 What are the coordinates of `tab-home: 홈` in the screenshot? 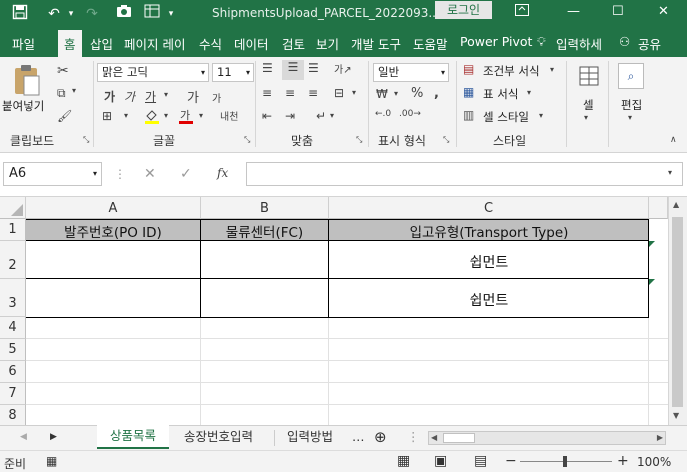 It's located at (70, 43).